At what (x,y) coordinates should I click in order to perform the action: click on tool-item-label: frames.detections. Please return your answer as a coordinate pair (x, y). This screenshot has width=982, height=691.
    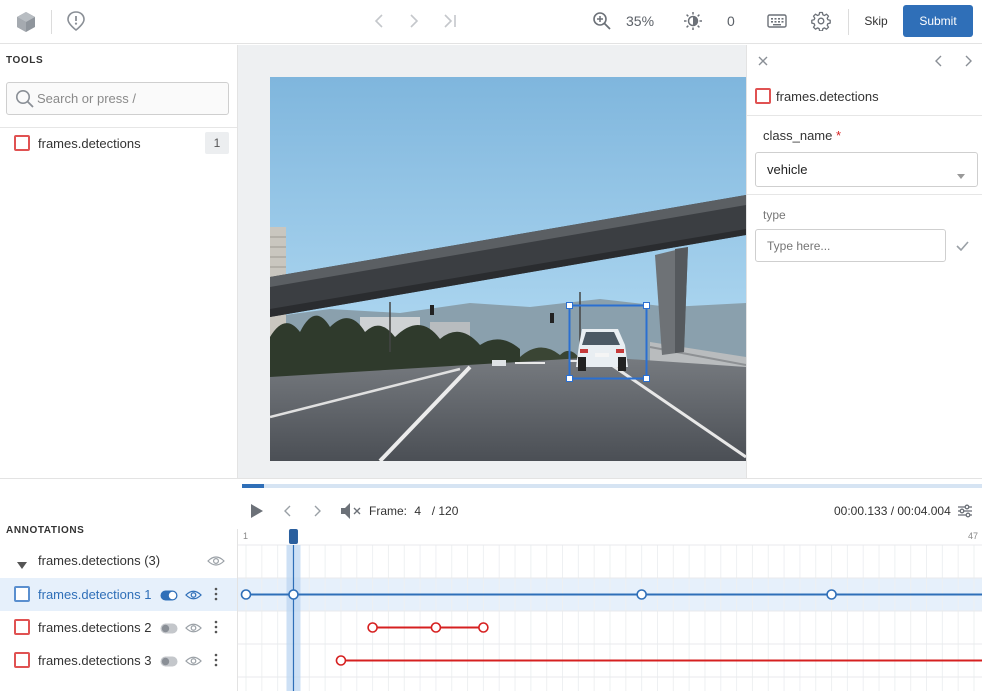
    Looking at the image, I should click on (89, 143).